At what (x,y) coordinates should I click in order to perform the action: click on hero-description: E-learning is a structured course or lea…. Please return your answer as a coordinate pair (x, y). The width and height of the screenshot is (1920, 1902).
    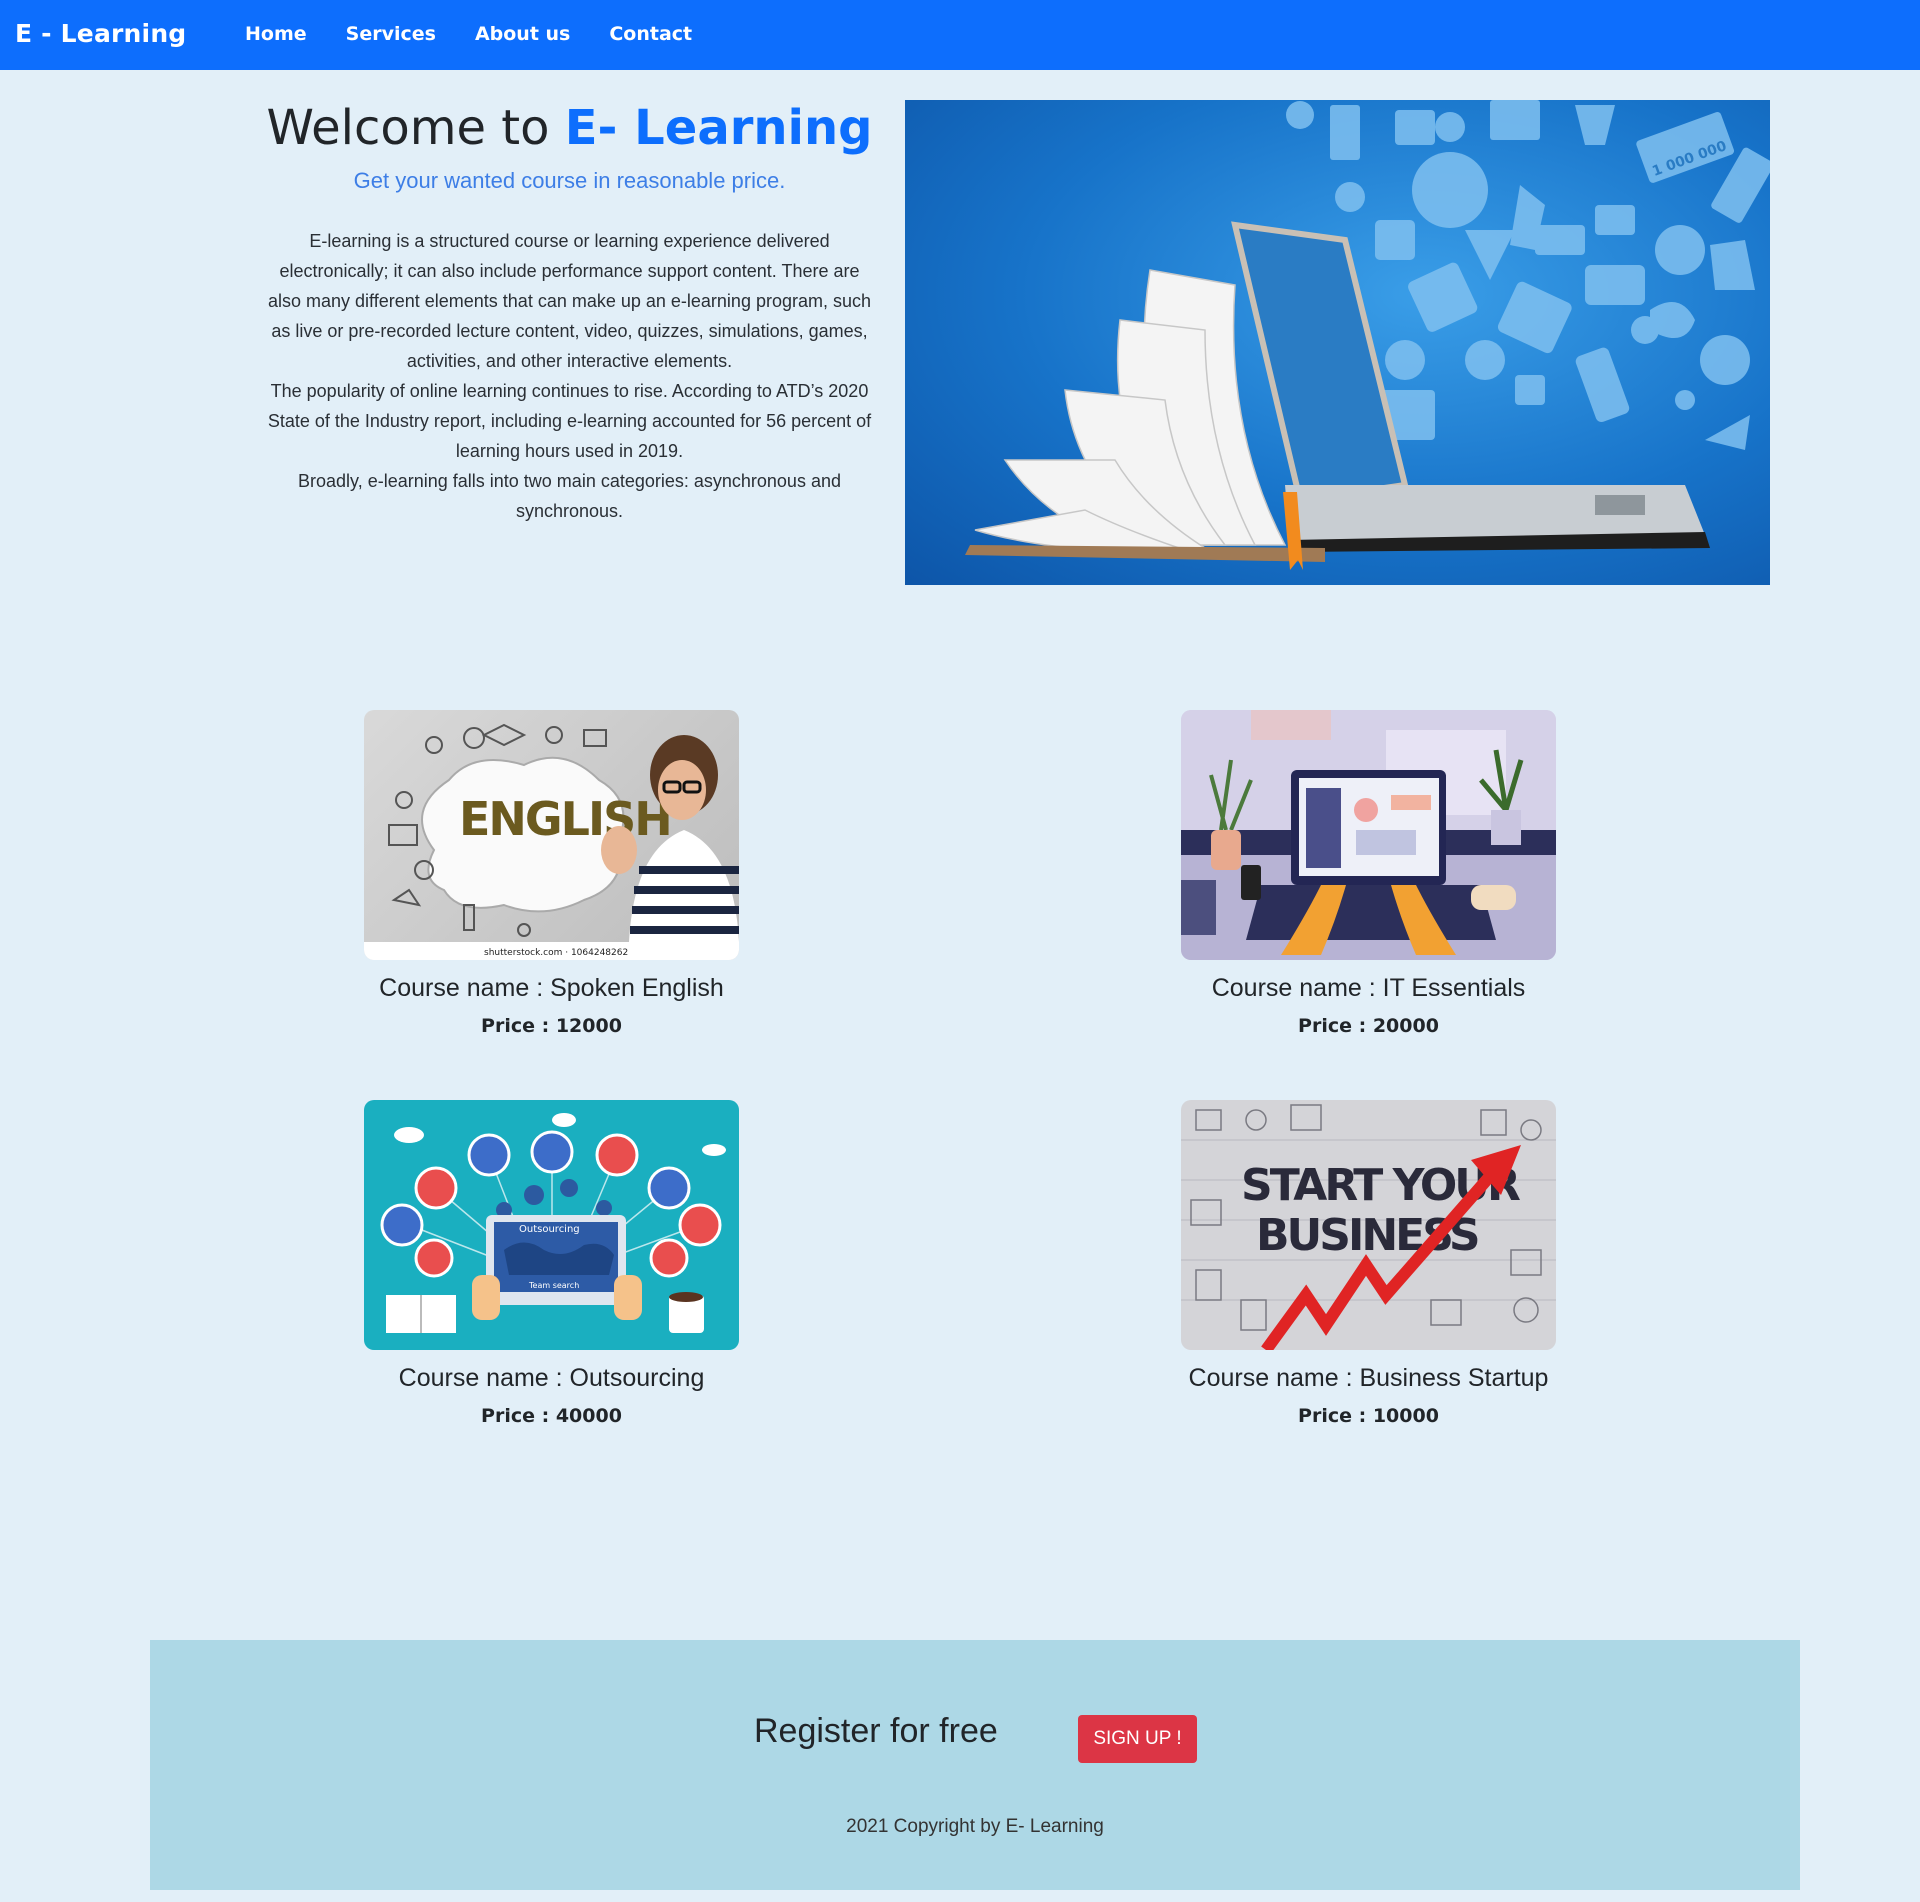
    Looking at the image, I should click on (569, 376).